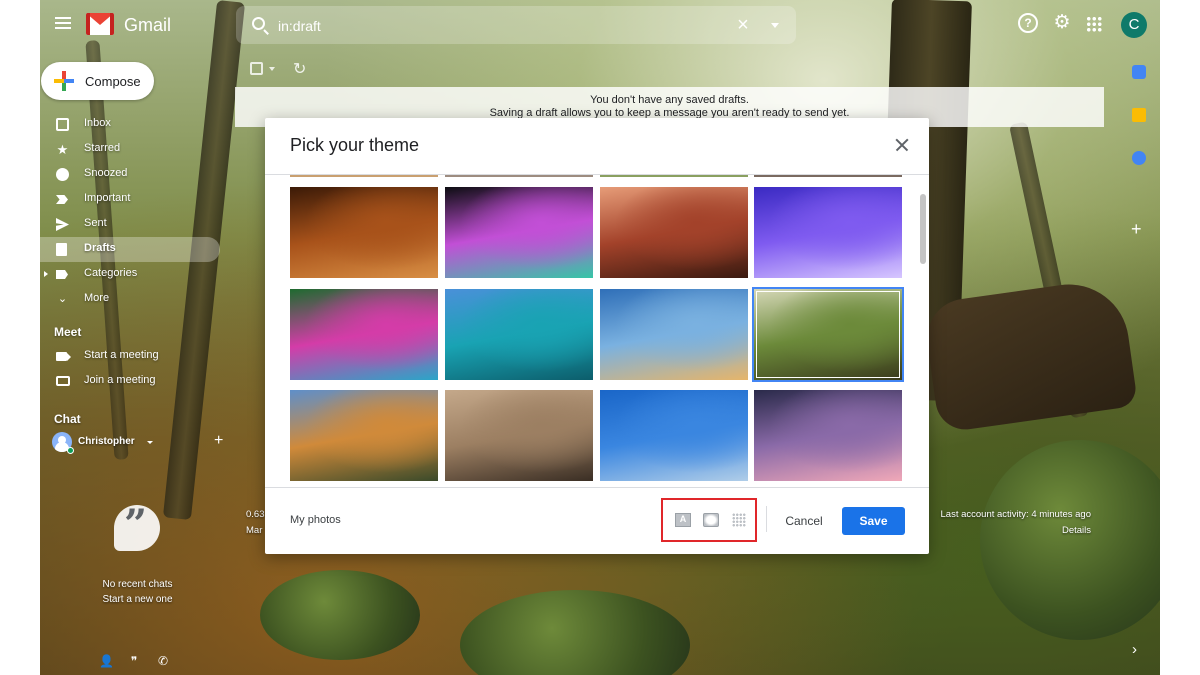  Describe the element at coordinates (62, 224) in the screenshot. I see `send-icon` at that location.